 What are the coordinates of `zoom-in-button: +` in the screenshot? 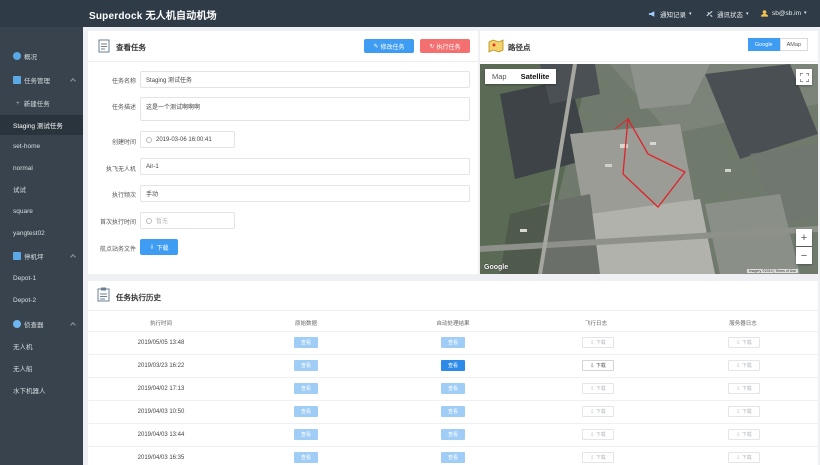 It's located at (804, 237).